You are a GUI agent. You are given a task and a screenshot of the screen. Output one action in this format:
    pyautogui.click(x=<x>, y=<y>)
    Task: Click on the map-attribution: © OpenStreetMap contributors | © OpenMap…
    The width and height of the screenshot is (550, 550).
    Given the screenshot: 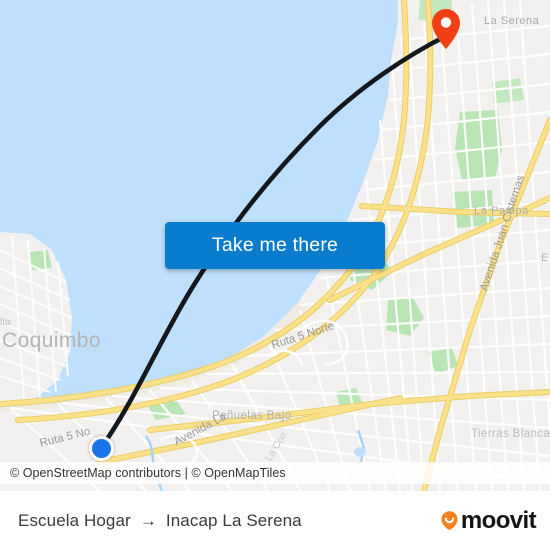 What is the action you would take?
    pyautogui.click(x=275, y=473)
    